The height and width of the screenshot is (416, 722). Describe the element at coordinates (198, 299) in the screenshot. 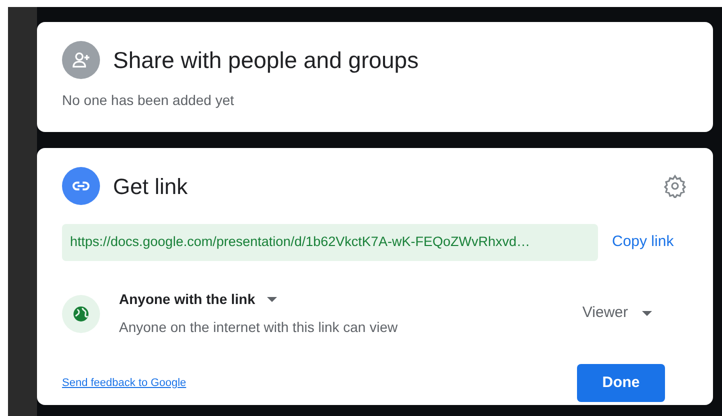

I see `access-scope-dropdown: Anyone with the link` at that location.